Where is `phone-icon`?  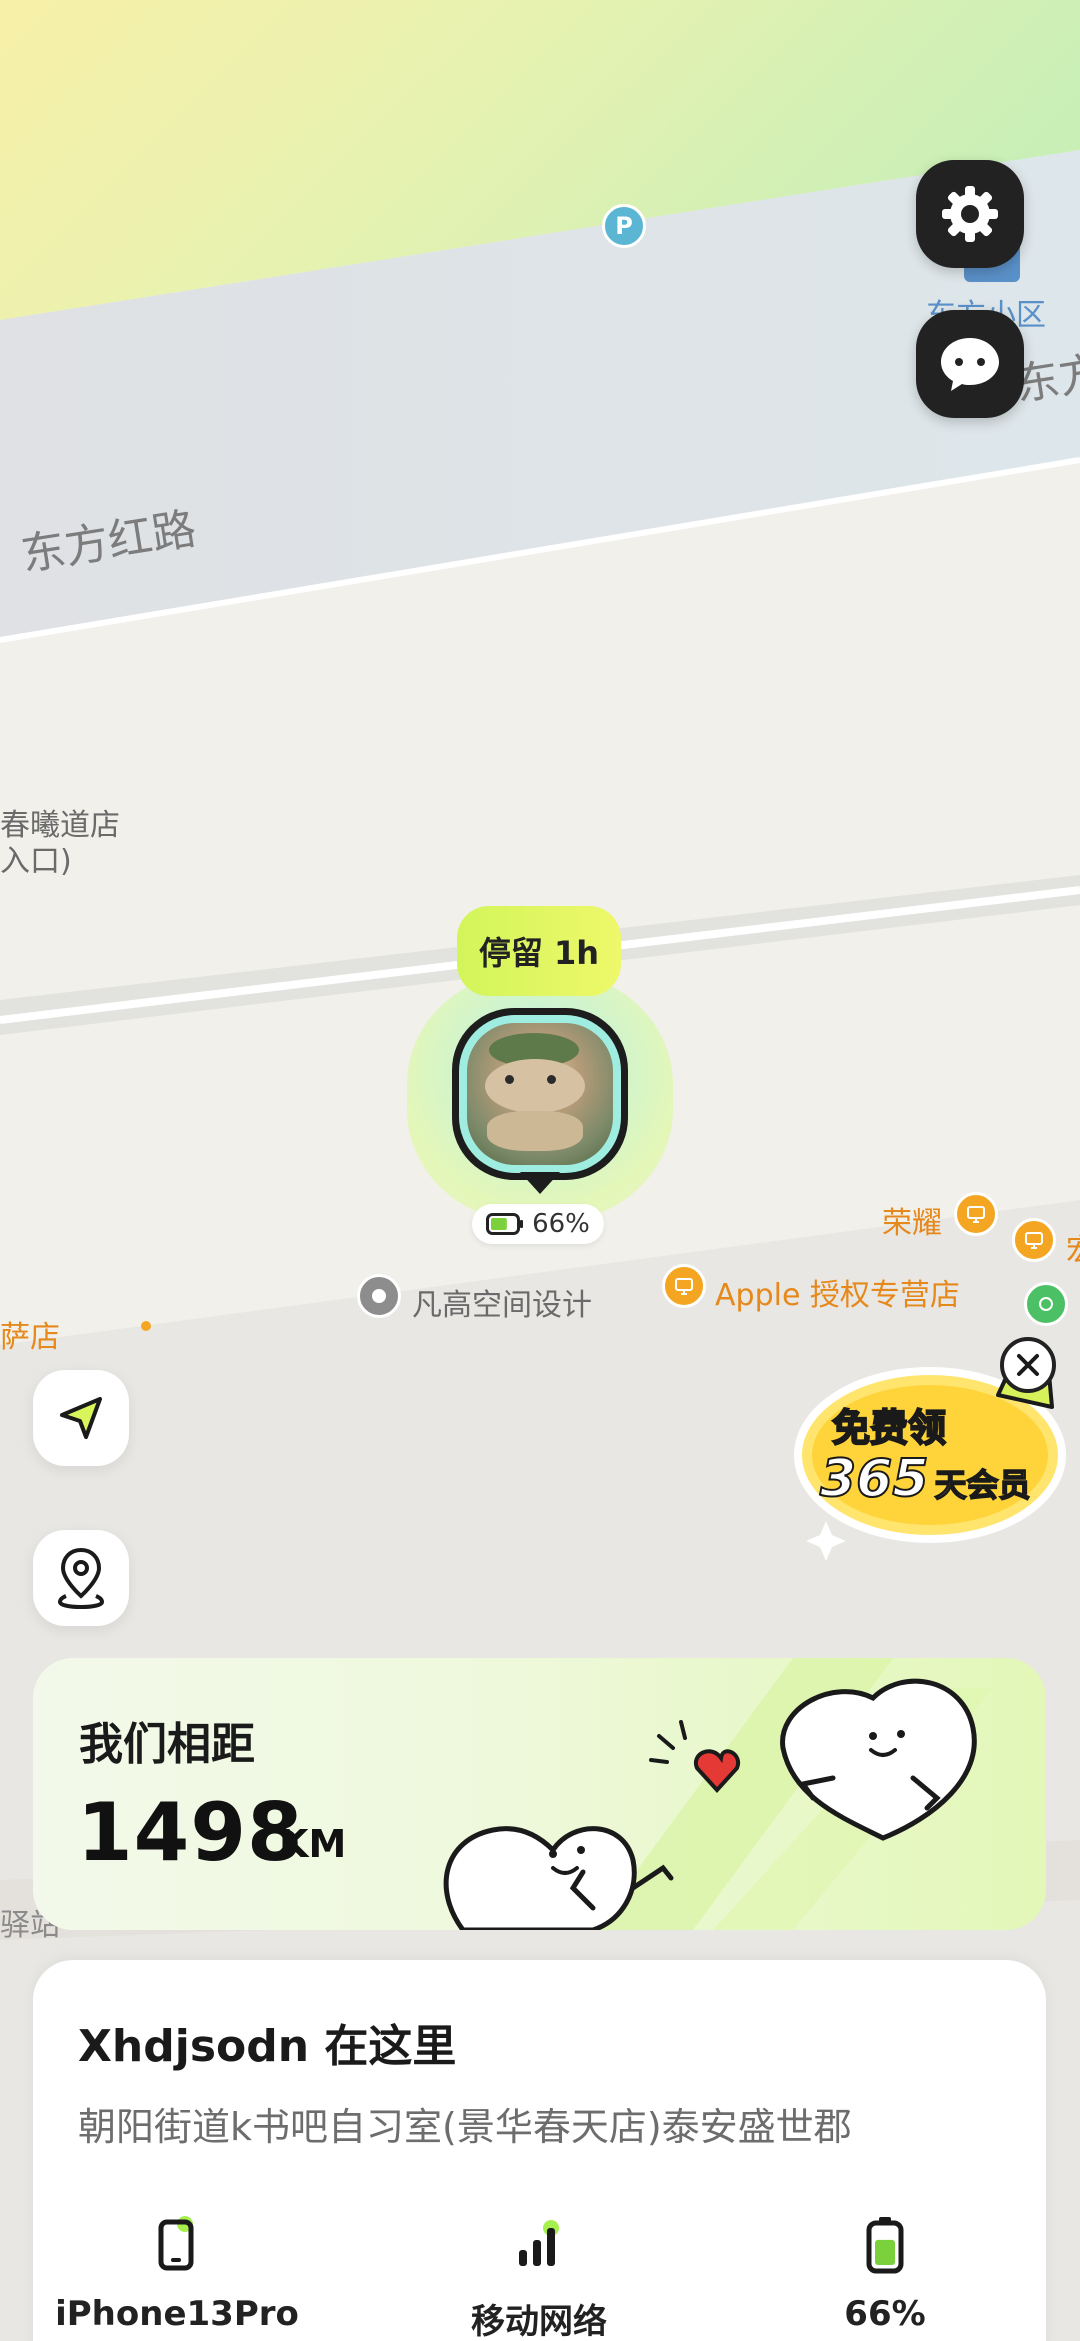
phone-icon is located at coordinates (176, 2243).